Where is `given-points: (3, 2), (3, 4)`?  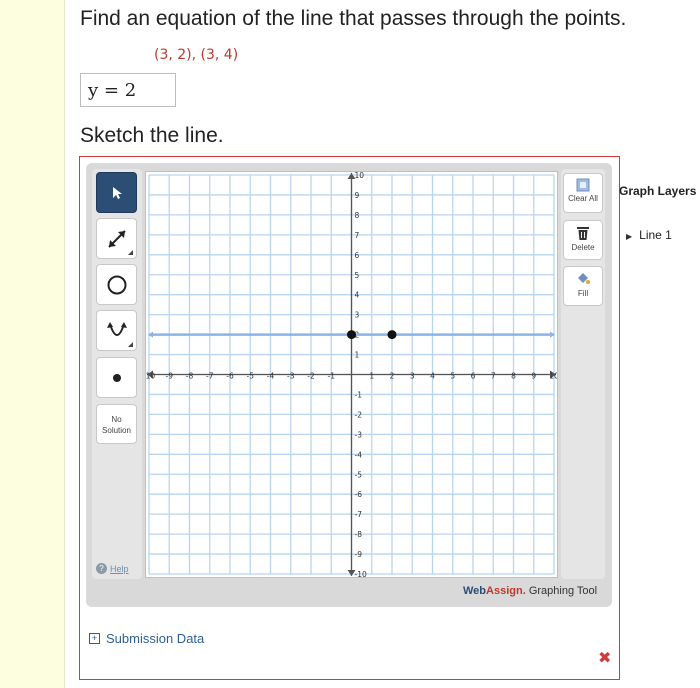 given-points: (3, 2), (3, 4) is located at coordinates (196, 55).